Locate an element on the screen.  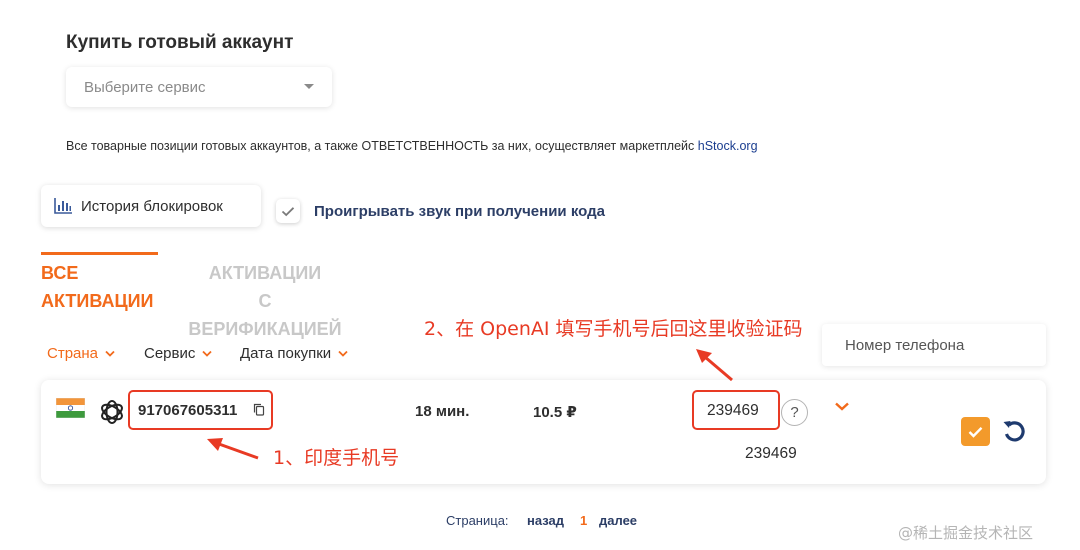
pagination-next-link: далее is located at coordinates (618, 520).